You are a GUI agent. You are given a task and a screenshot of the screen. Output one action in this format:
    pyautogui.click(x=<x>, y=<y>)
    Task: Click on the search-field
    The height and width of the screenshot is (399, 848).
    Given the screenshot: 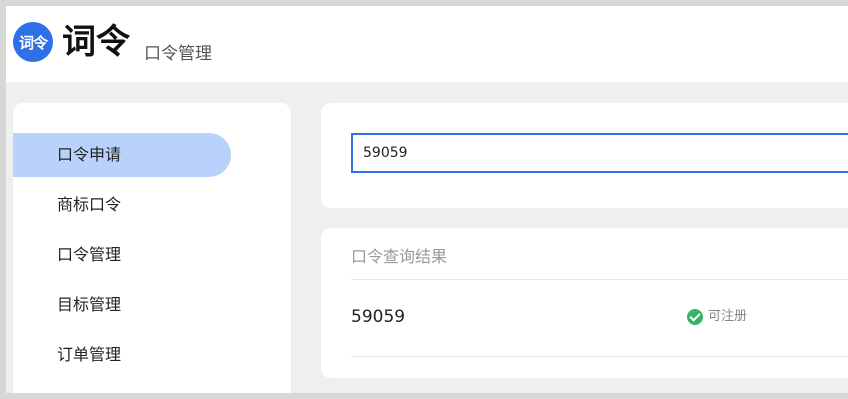 What is the action you would take?
    pyautogui.click(x=599, y=153)
    